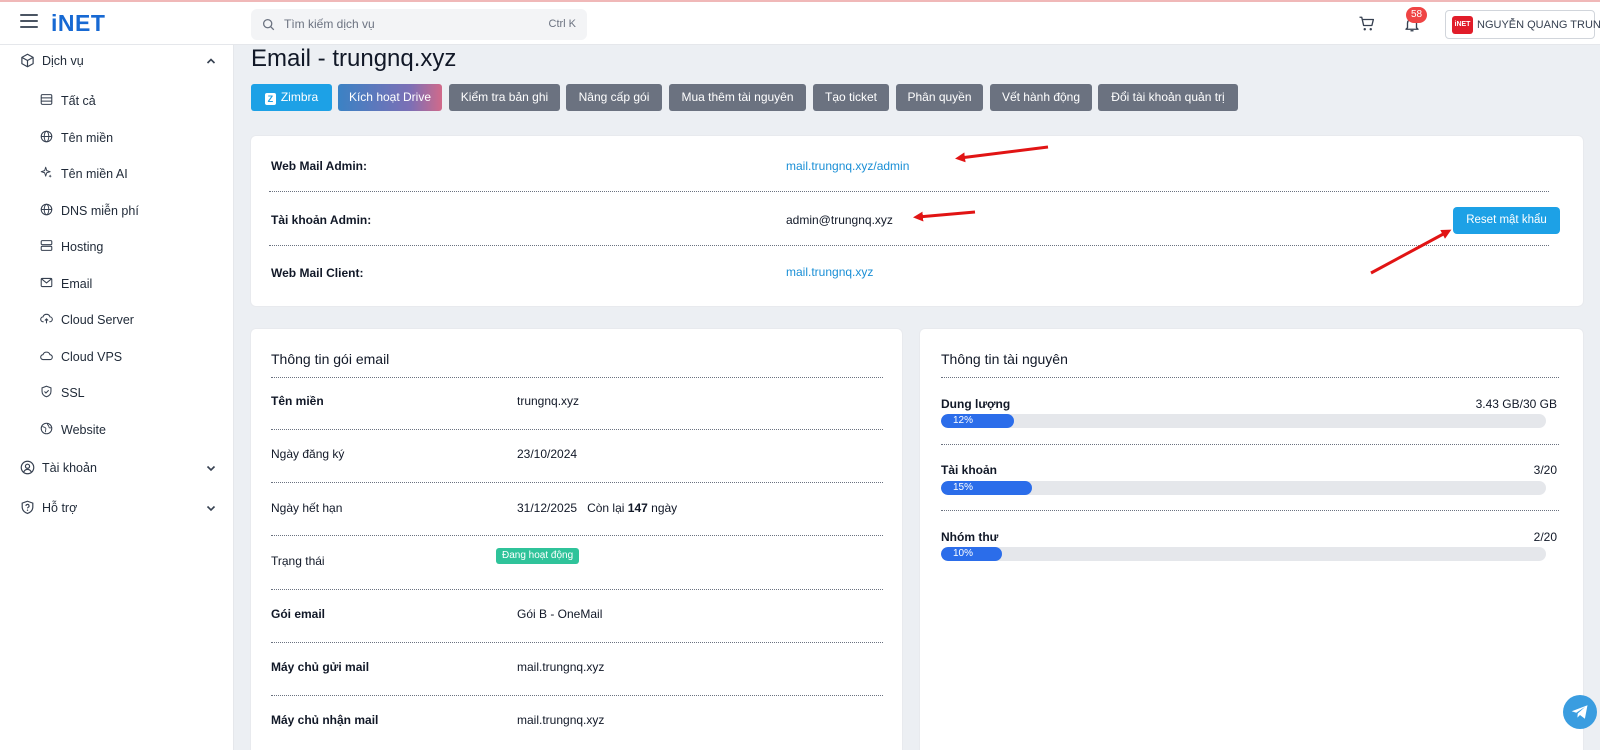 The image size is (1600, 750). I want to click on accounts-progress-fill: 15%, so click(986, 488).